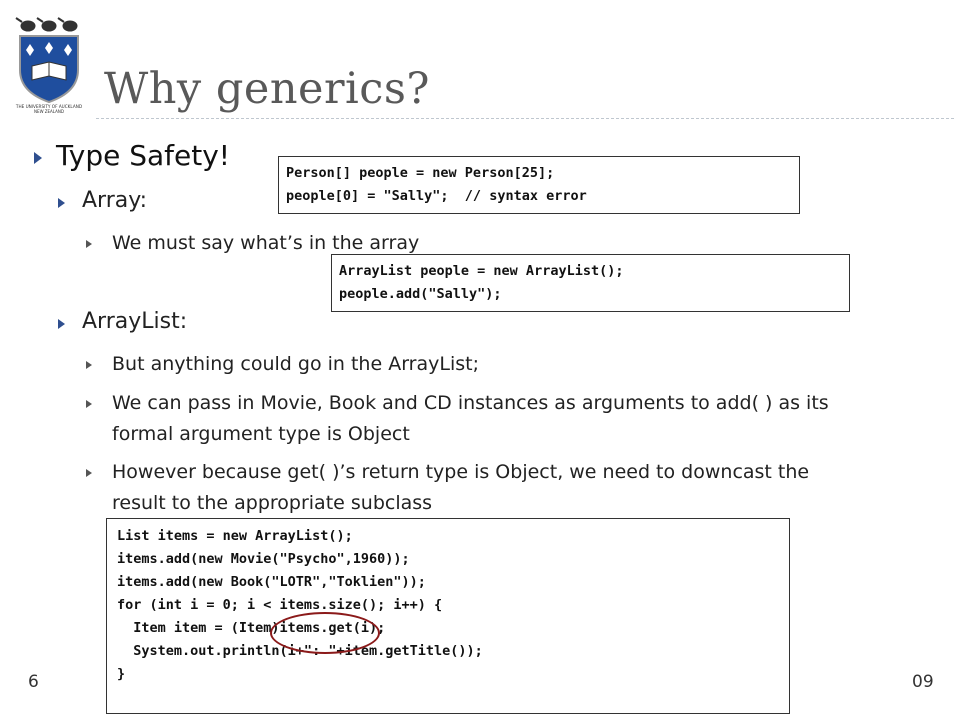 Image resolution: width=960 pixels, height=720 pixels. What do you see at coordinates (525, 118) in the screenshot?
I see `title-divider` at bounding box center [525, 118].